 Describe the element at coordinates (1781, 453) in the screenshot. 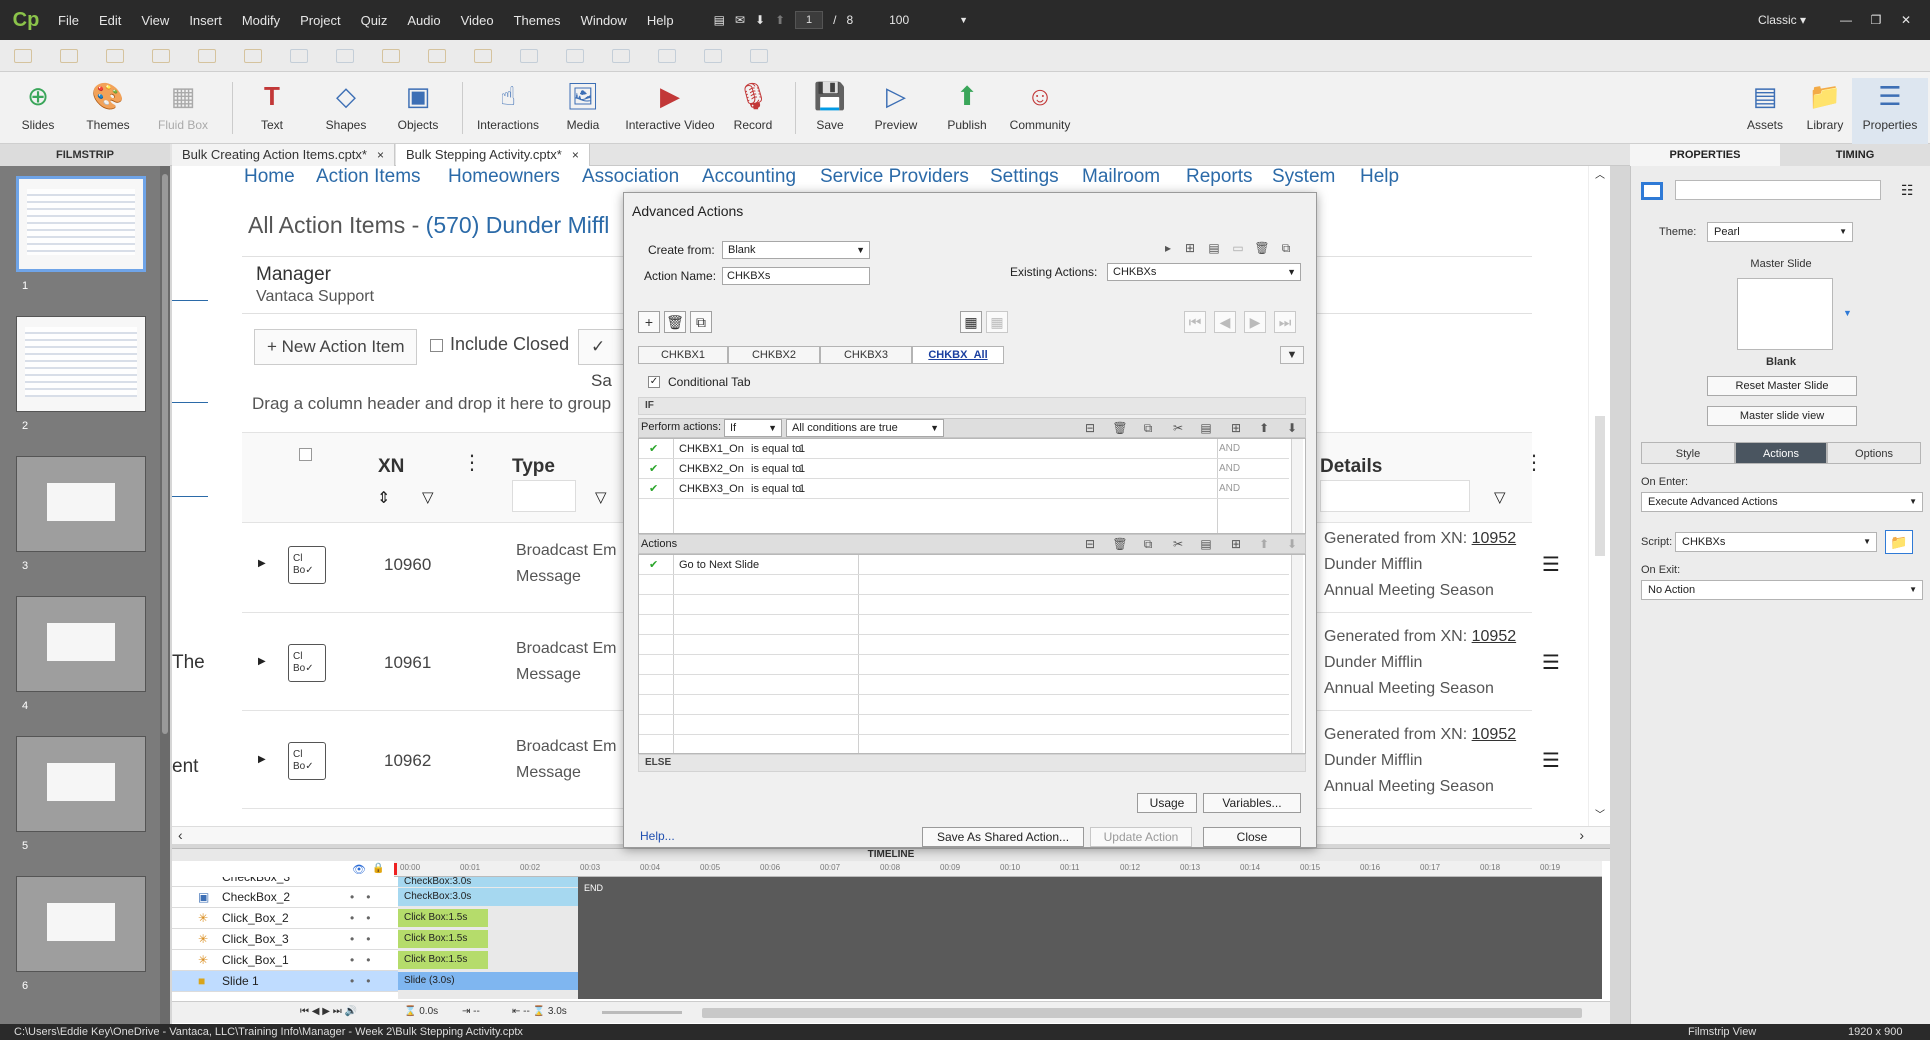

I see `tab-actions: Actions` at that location.